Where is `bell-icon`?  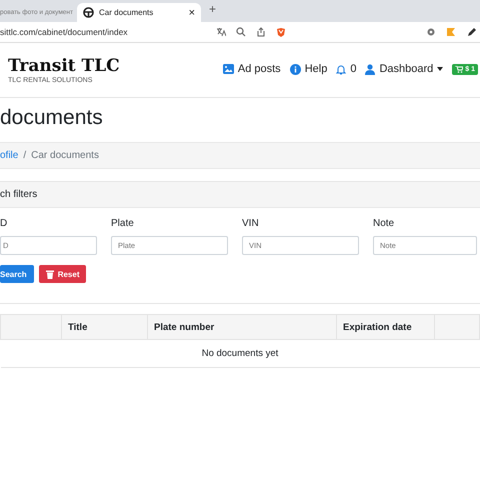 bell-icon is located at coordinates (341, 69).